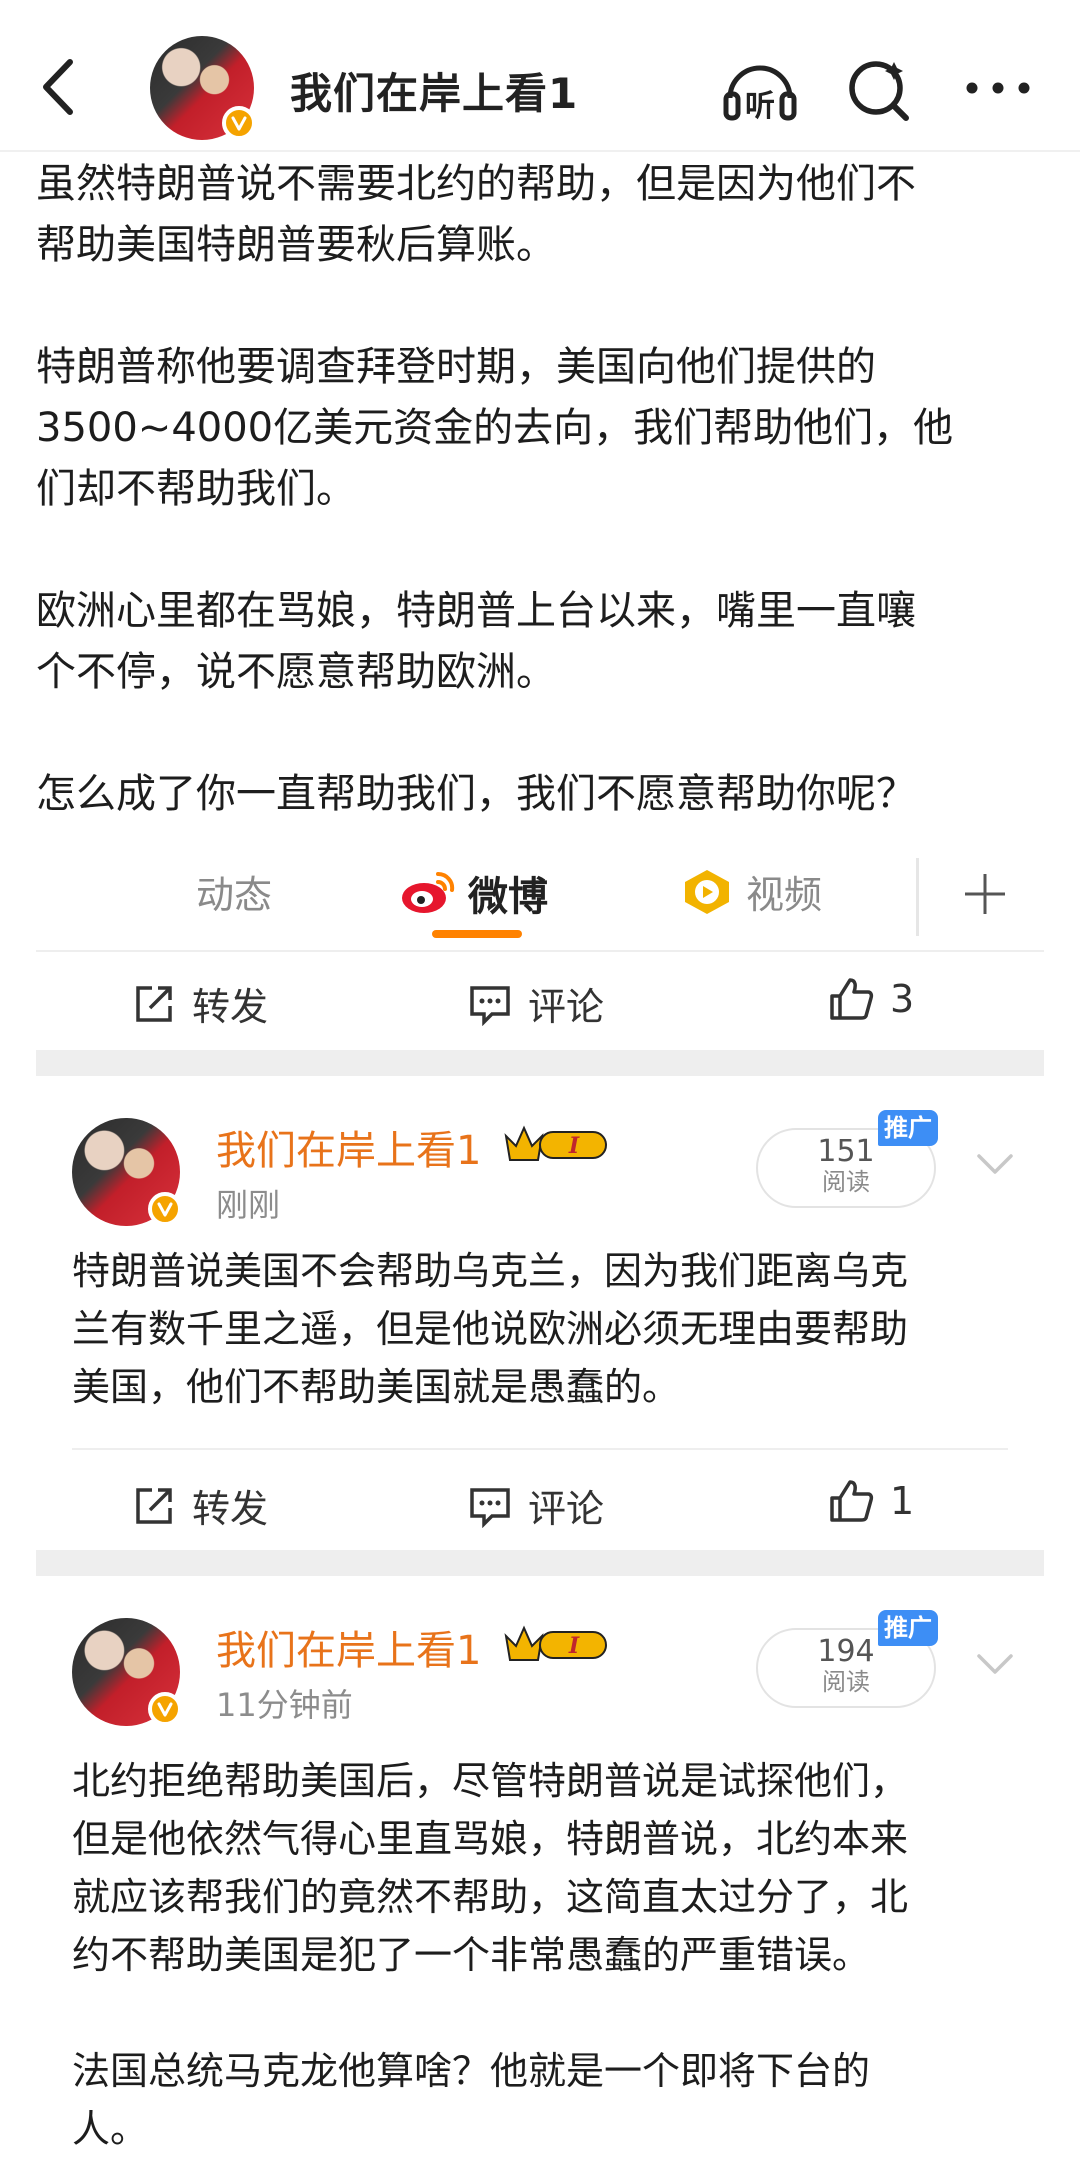  Describe the element at coordinates (540, 951) in the screenshot. I see `actions-divider` at that location.